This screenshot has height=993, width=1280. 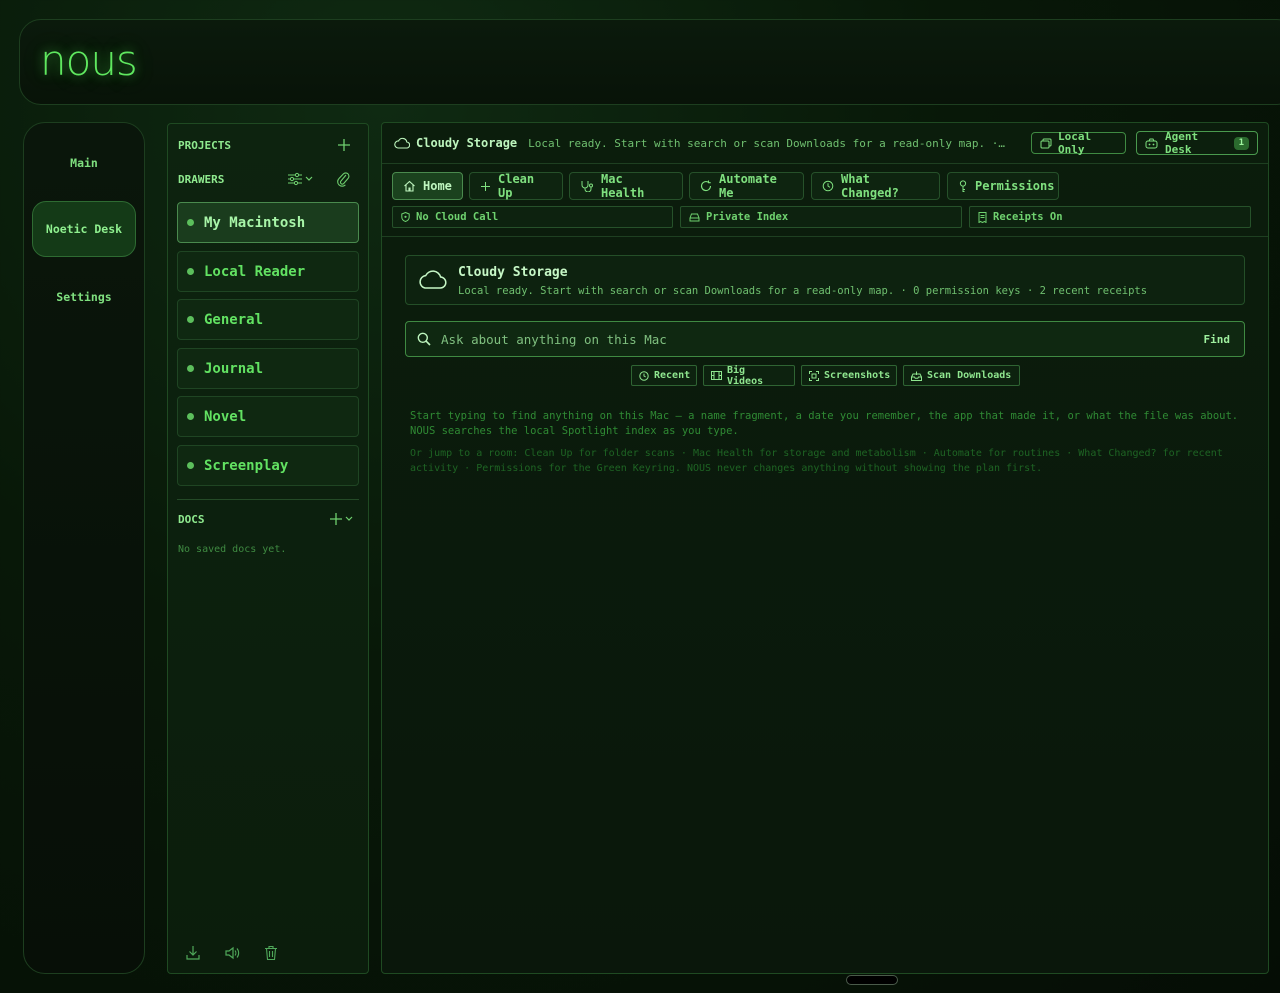 I want to click on tab-label: Automate Me, so click(x=748, y=186).